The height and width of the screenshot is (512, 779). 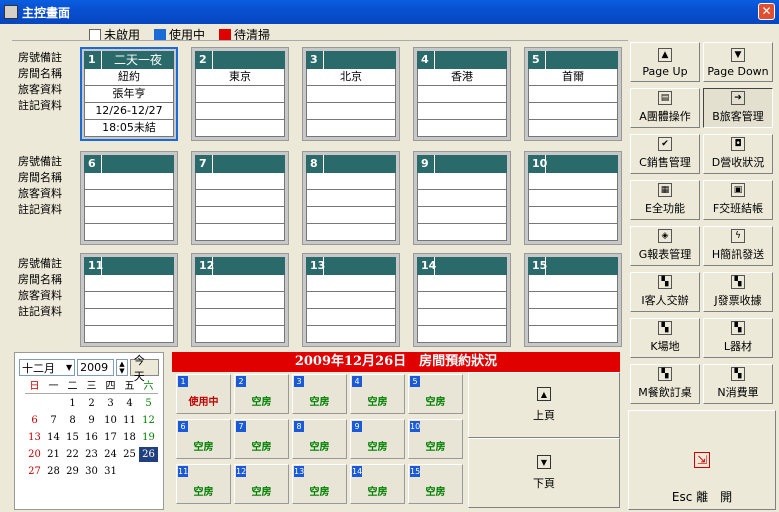 What do you see at coordinates (665, 108) in the screenshot?
I see `function-button-2: ▤ A團體操作` at bounding box center [665, 108].